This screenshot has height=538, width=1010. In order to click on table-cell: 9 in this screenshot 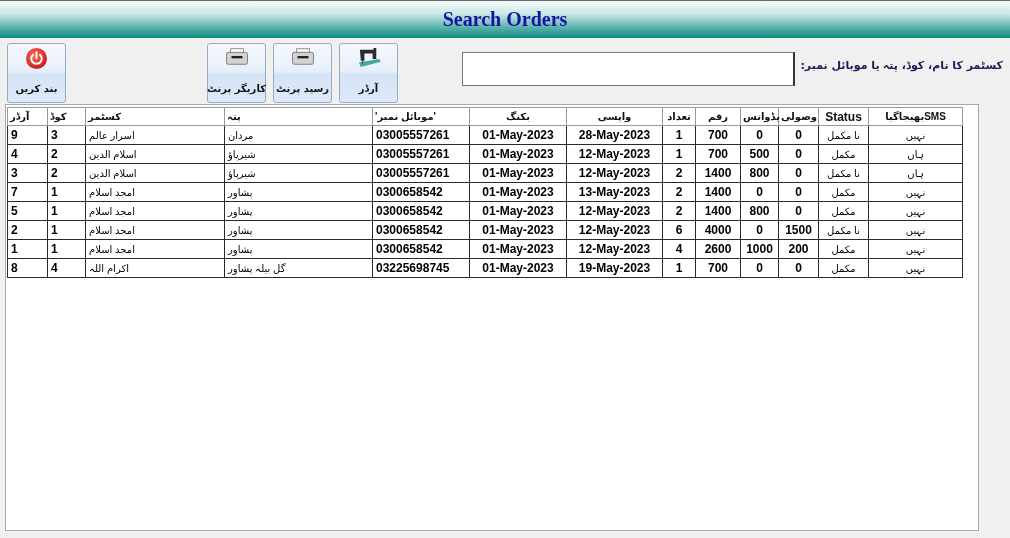, I will do `click(27, 135)`.